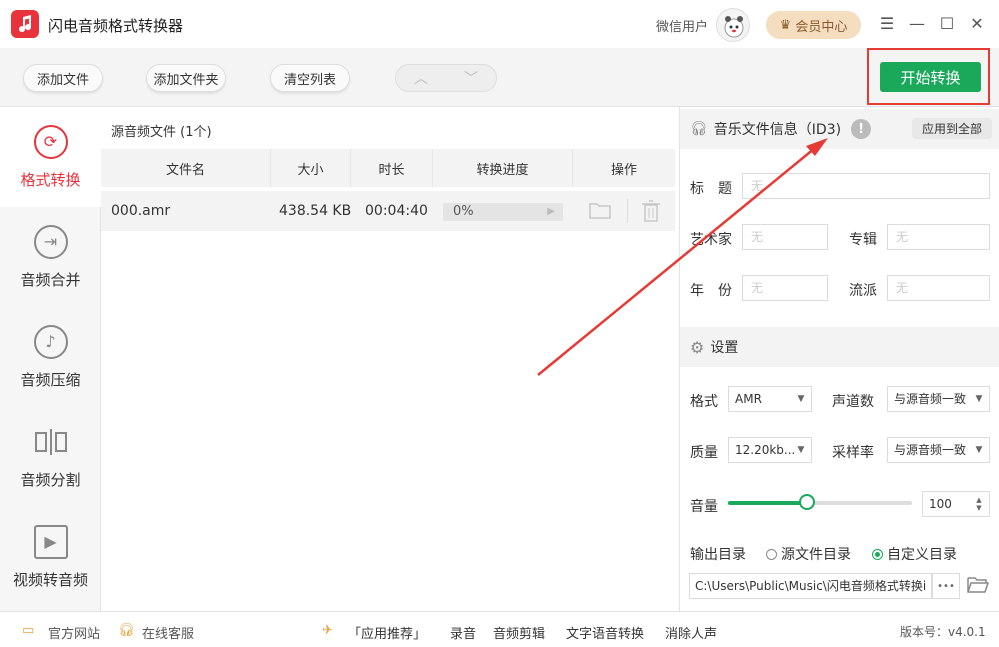 The width and height of the screenshot is (999, 647). I want to click on sidebar-item-video-to-audio: ▶ 视频转音频, so click(50, 557).